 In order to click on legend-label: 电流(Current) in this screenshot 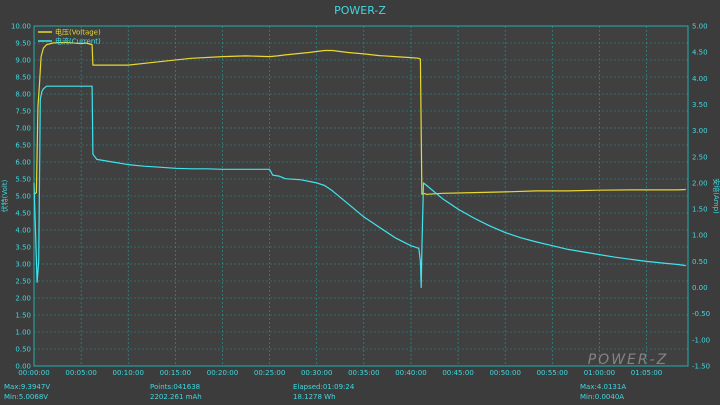, I will do `click(78, 41)`.